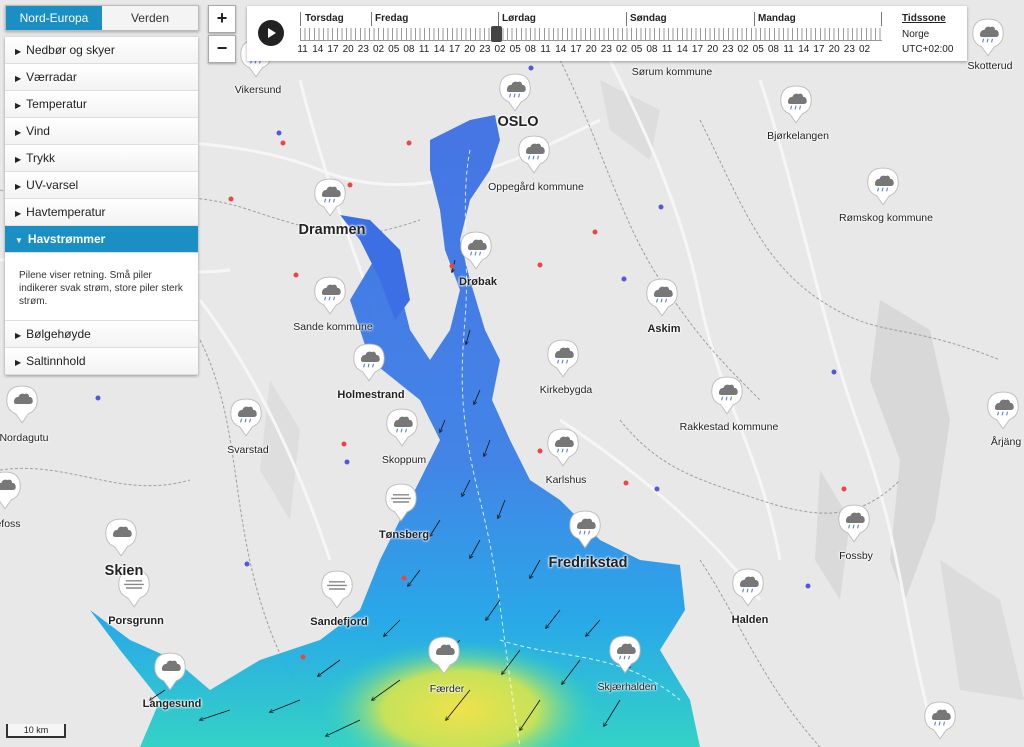  What do you see at coordinates (10, 524) in the screenshot?
I see `place-label: efoss` at bounding box center [10, 524].